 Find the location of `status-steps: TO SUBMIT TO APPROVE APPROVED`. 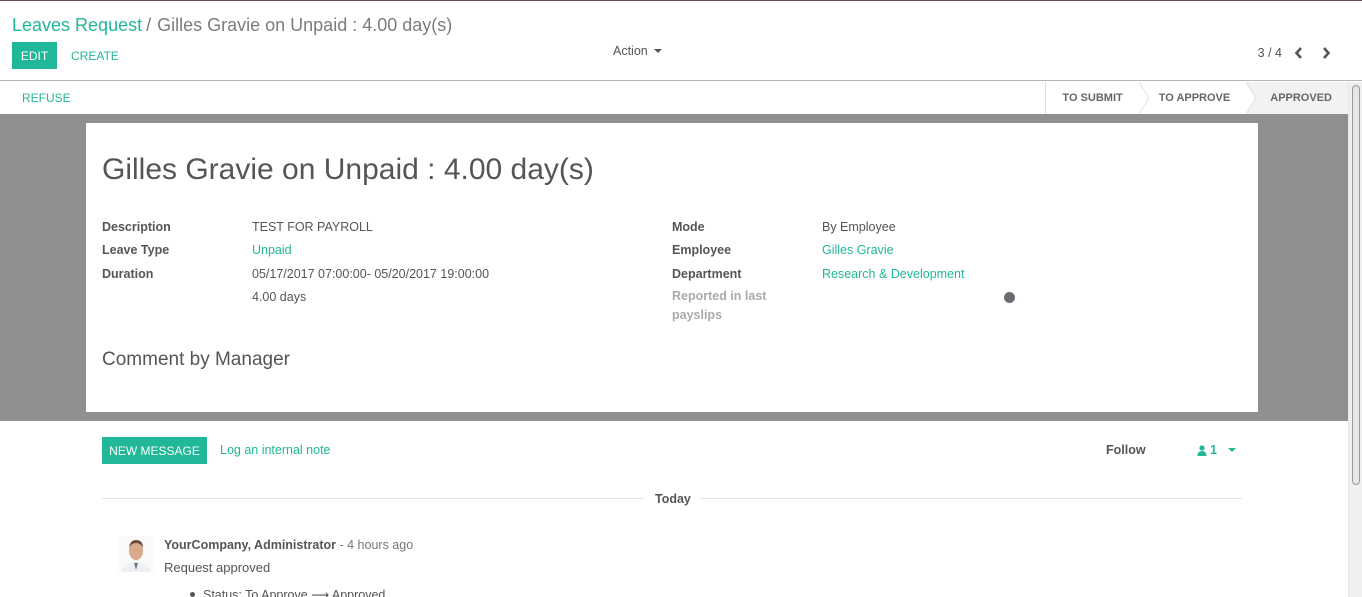

status-steps: TO SUBMIT TO APPROVE APPROVED is located at coordinates (1196, 98).